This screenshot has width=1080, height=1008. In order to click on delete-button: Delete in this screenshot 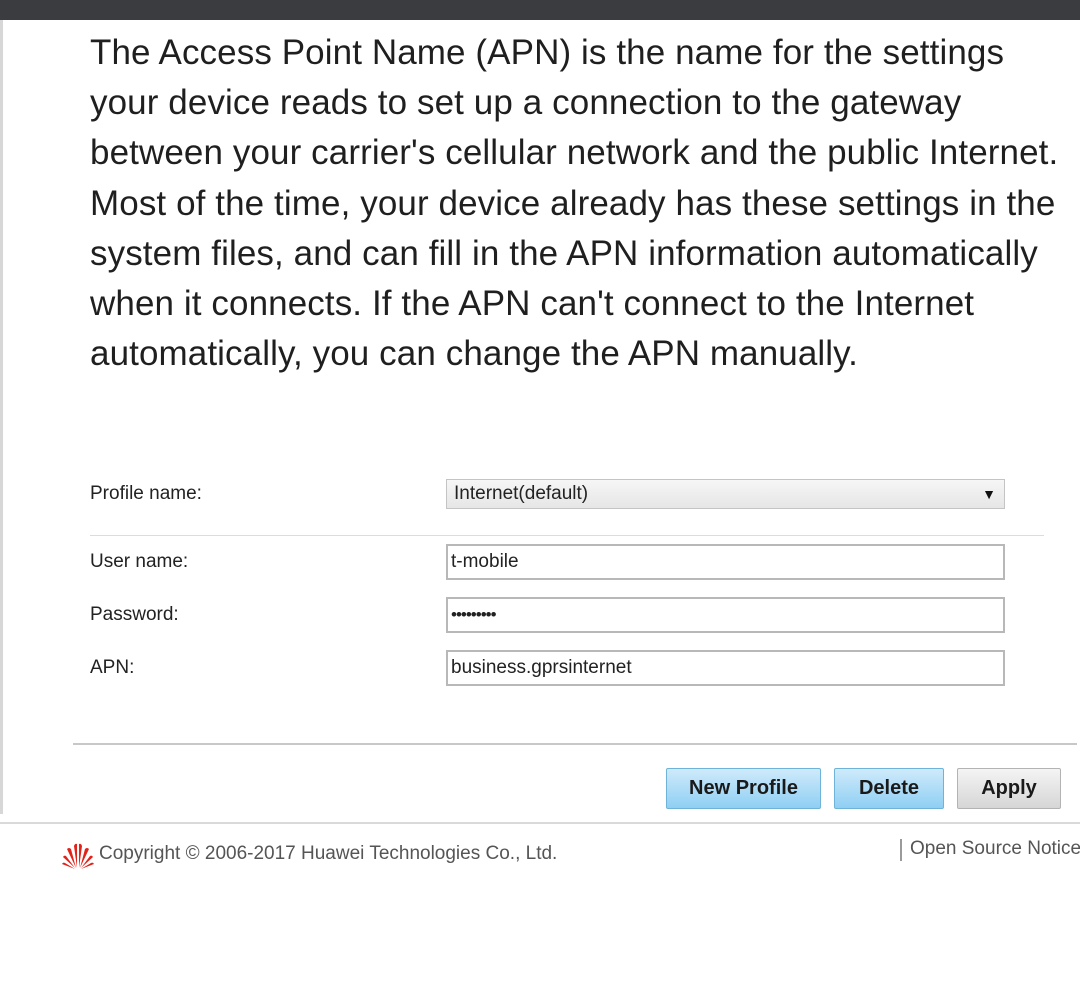, I will do `click(889, 788)`.